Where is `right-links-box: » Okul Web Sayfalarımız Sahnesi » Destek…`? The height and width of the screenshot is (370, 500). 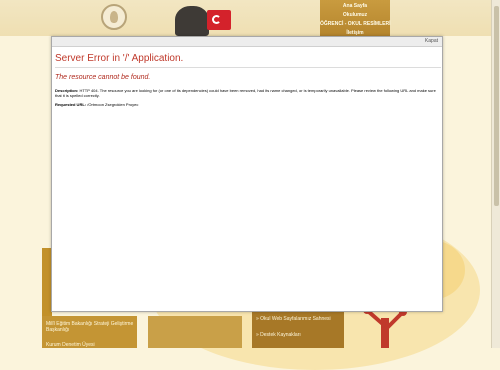 right-links-box: » Okul Web Sayfalarımız Sahnesi » Destek… is located at coordinates (298, 329).